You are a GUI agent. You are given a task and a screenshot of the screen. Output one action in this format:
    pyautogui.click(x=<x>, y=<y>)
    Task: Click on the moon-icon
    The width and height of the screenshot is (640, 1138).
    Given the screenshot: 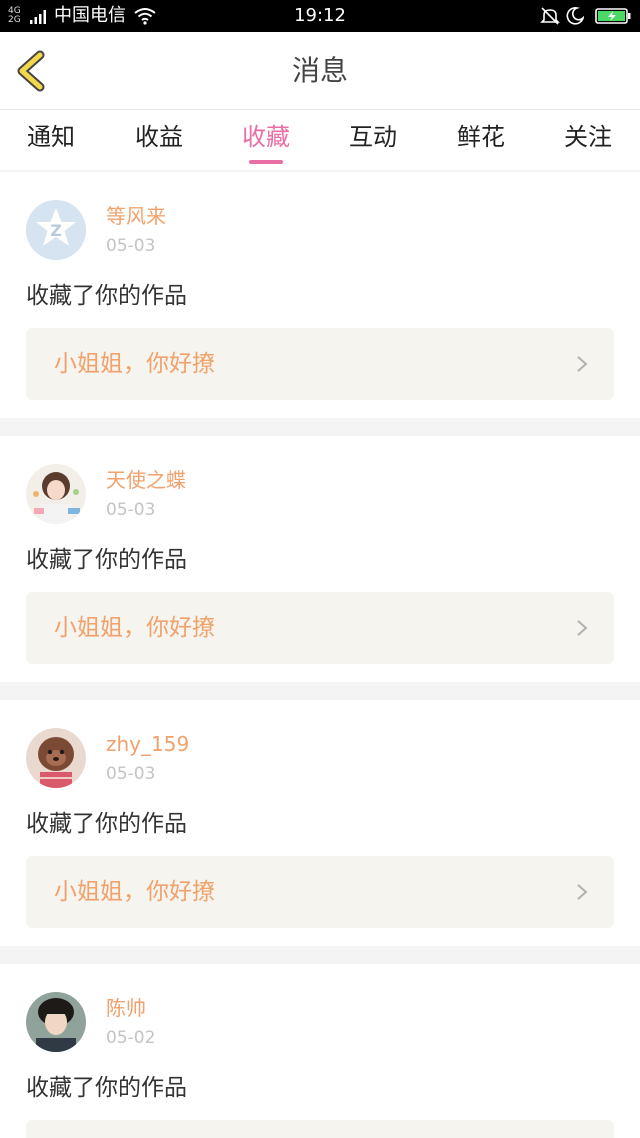 What is the action you would take?
    pyautogui.click(x=575, y=16)
    